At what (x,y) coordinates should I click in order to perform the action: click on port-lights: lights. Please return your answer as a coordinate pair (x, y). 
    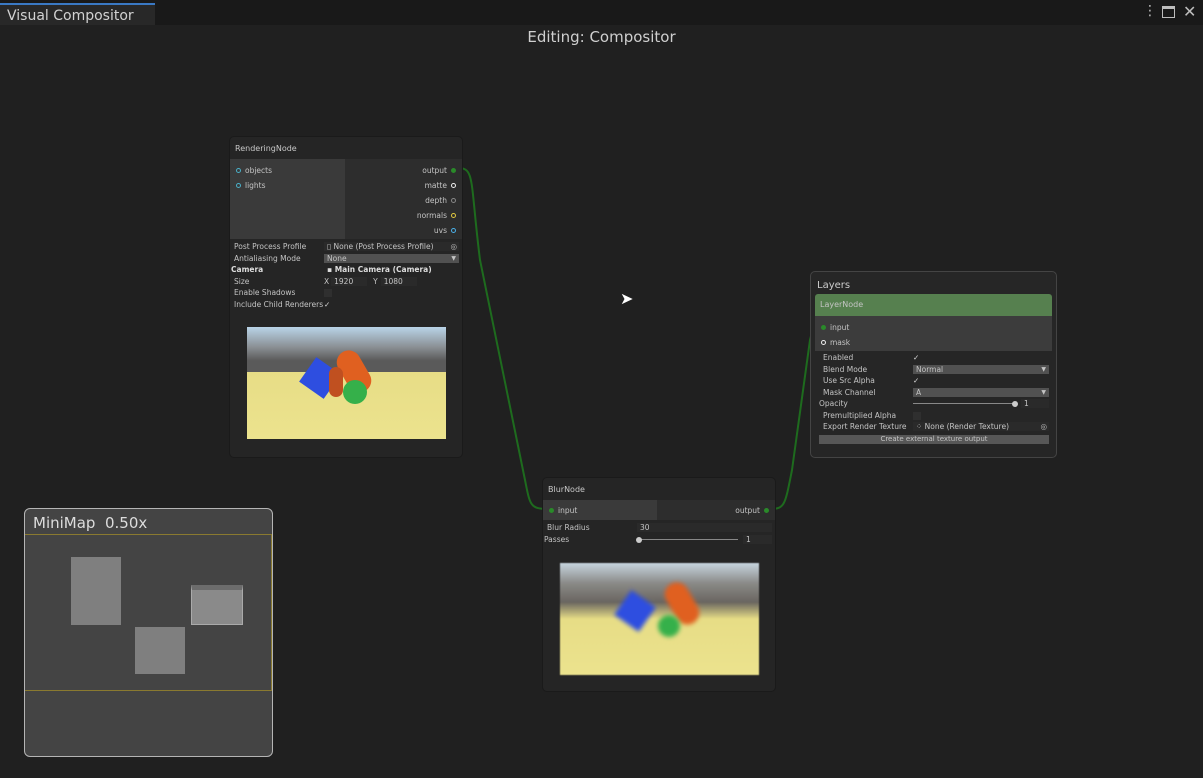
    Looking at the image, I should click on (287, 185).